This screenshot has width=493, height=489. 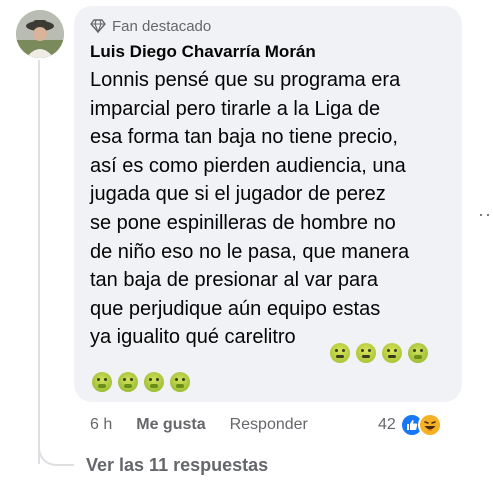 I want to click on view-replies-link: Ver las 11 respuestas, so click(x=177, y=465).